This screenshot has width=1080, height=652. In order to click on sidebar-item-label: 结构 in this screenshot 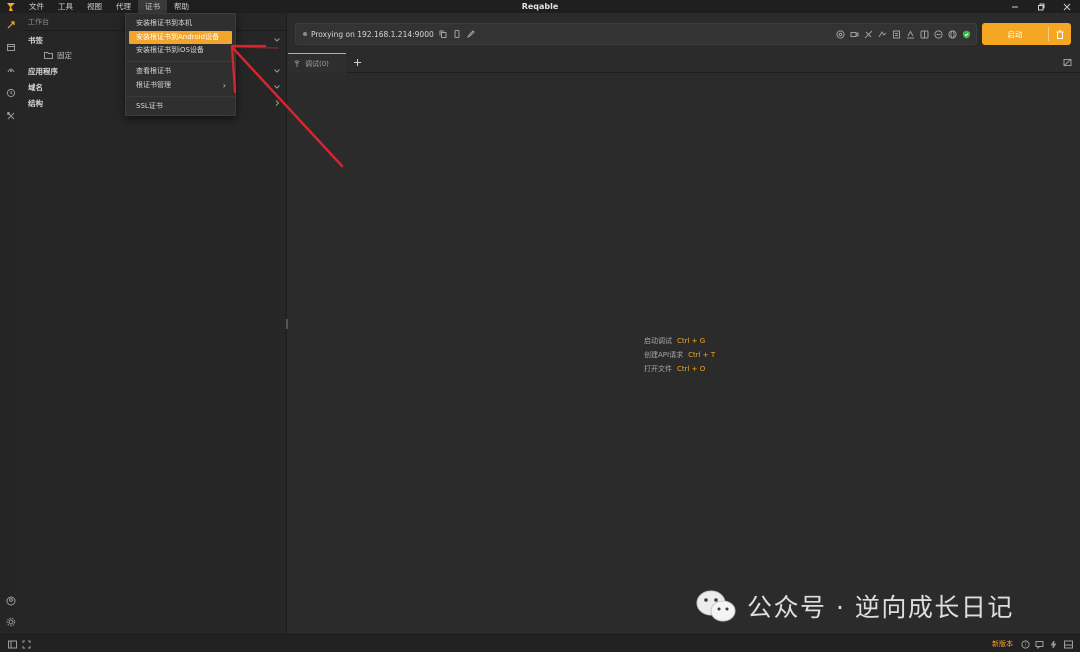, I will do `click(35, 103)`.